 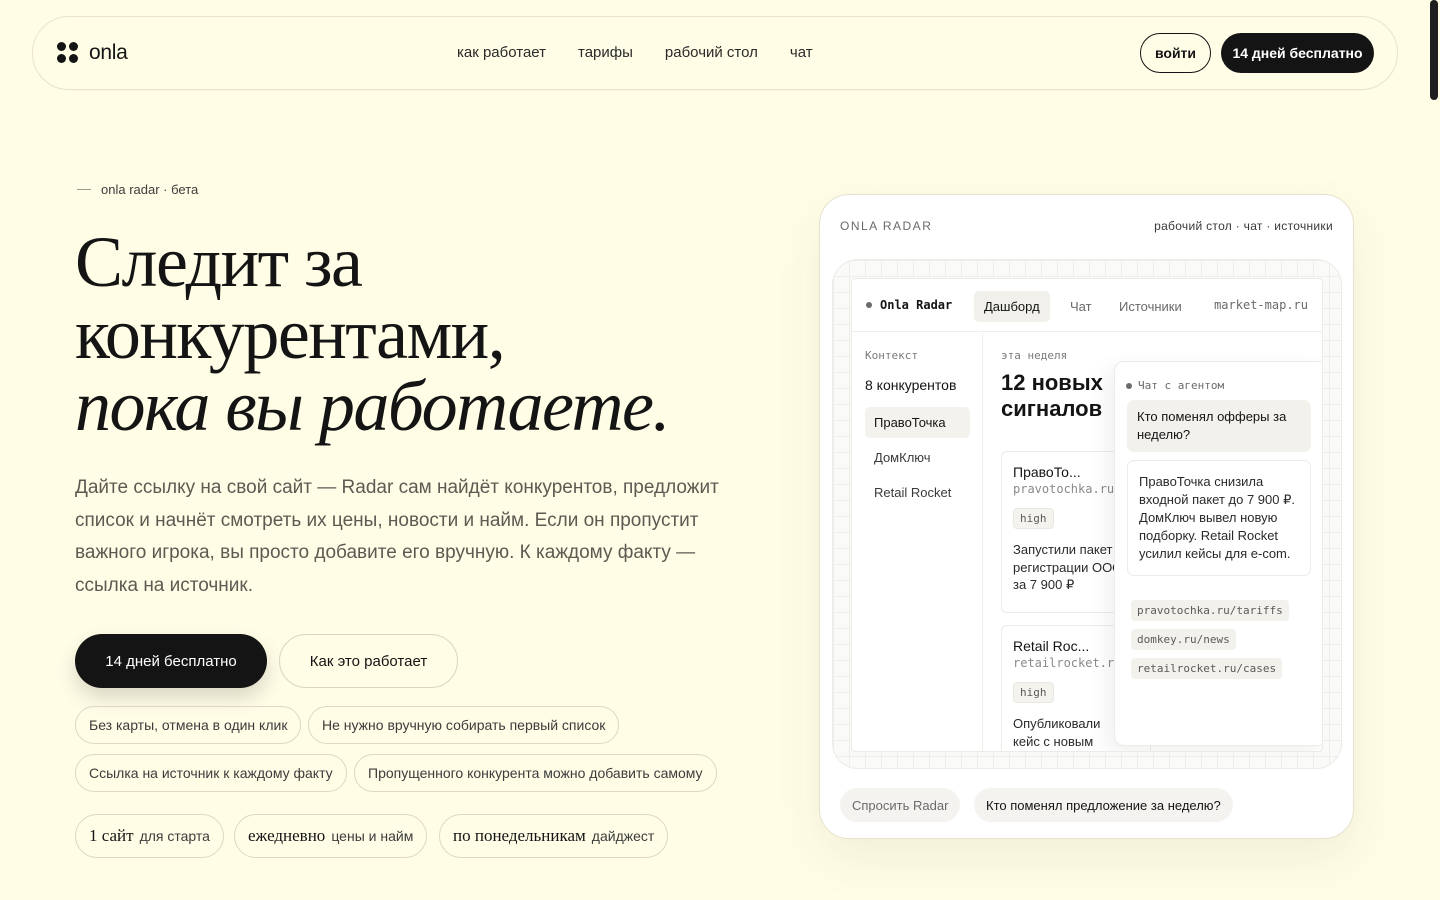 I want to click on stat-label: дайджест, so click(x=623, y=836).